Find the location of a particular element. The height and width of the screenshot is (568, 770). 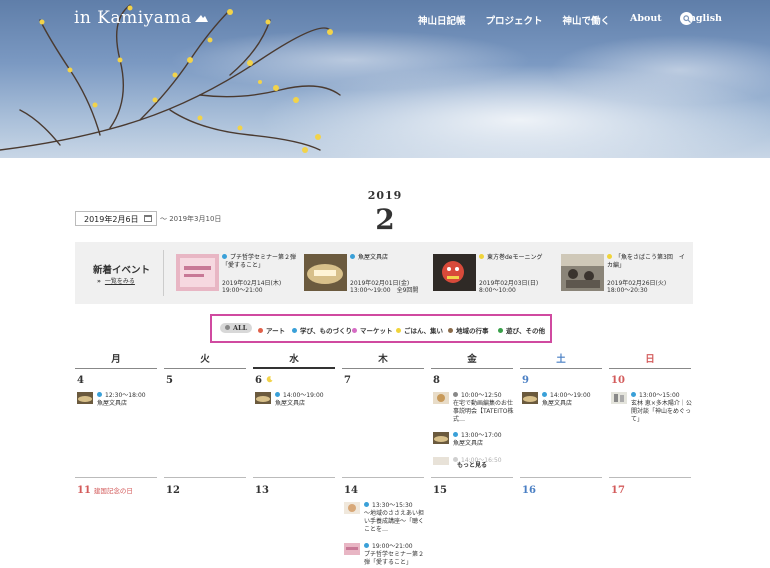

new-event-time: 19:00～21:00 is located at coordinates (242, 290).